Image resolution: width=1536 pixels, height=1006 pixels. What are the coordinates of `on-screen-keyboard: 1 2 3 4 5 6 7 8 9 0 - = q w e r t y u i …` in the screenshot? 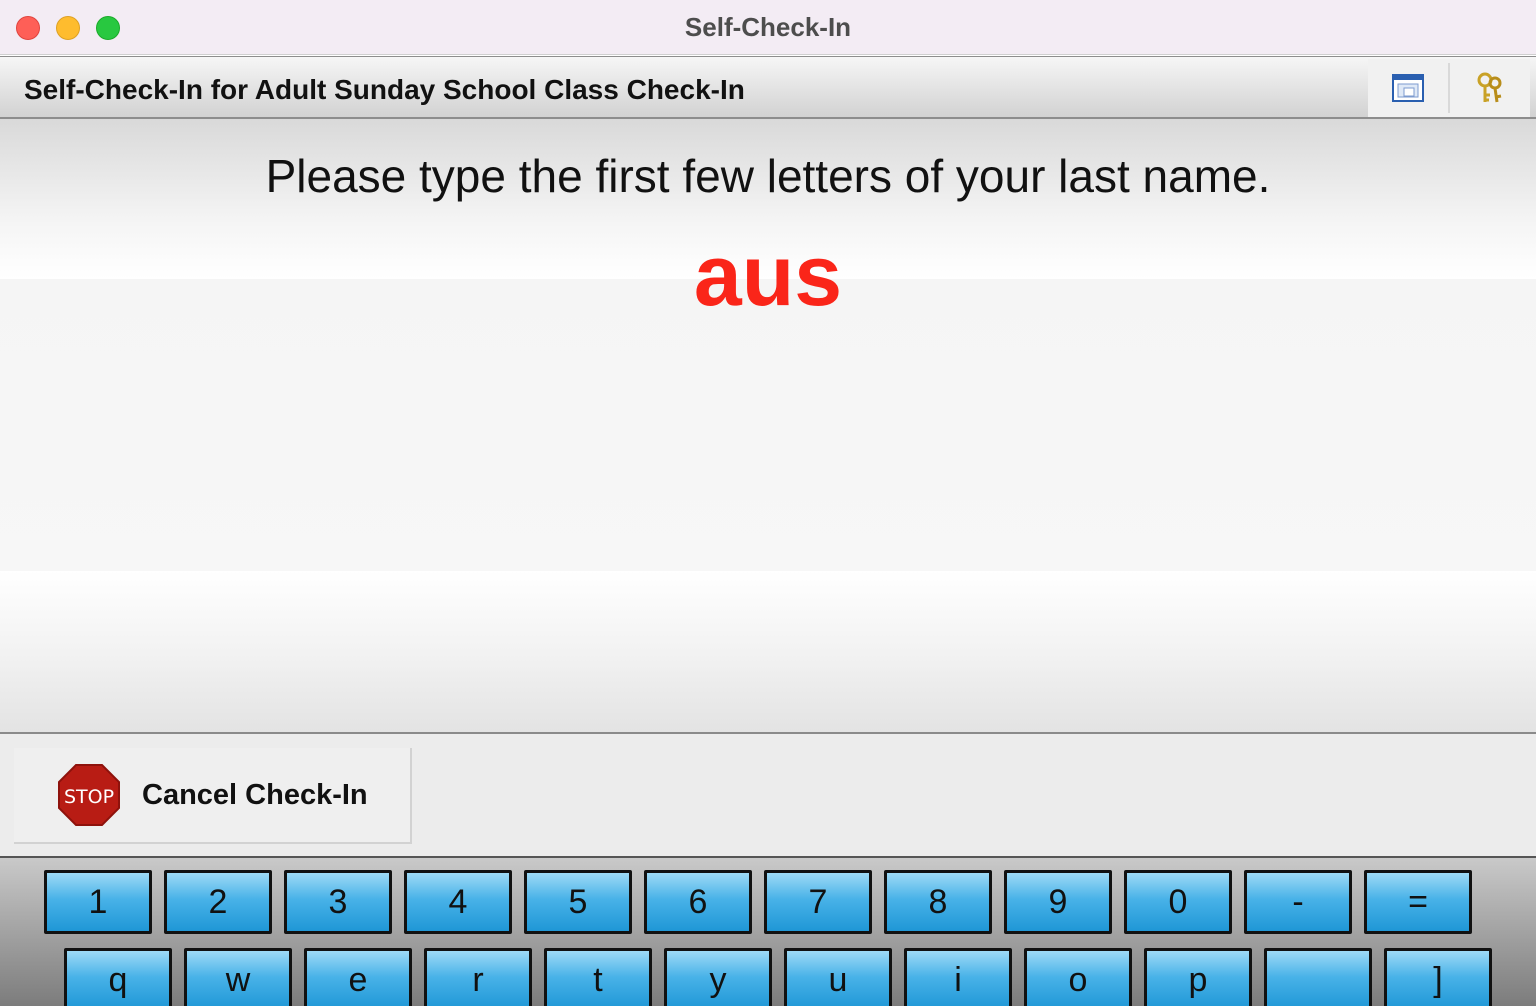 It's located at (768, 931).